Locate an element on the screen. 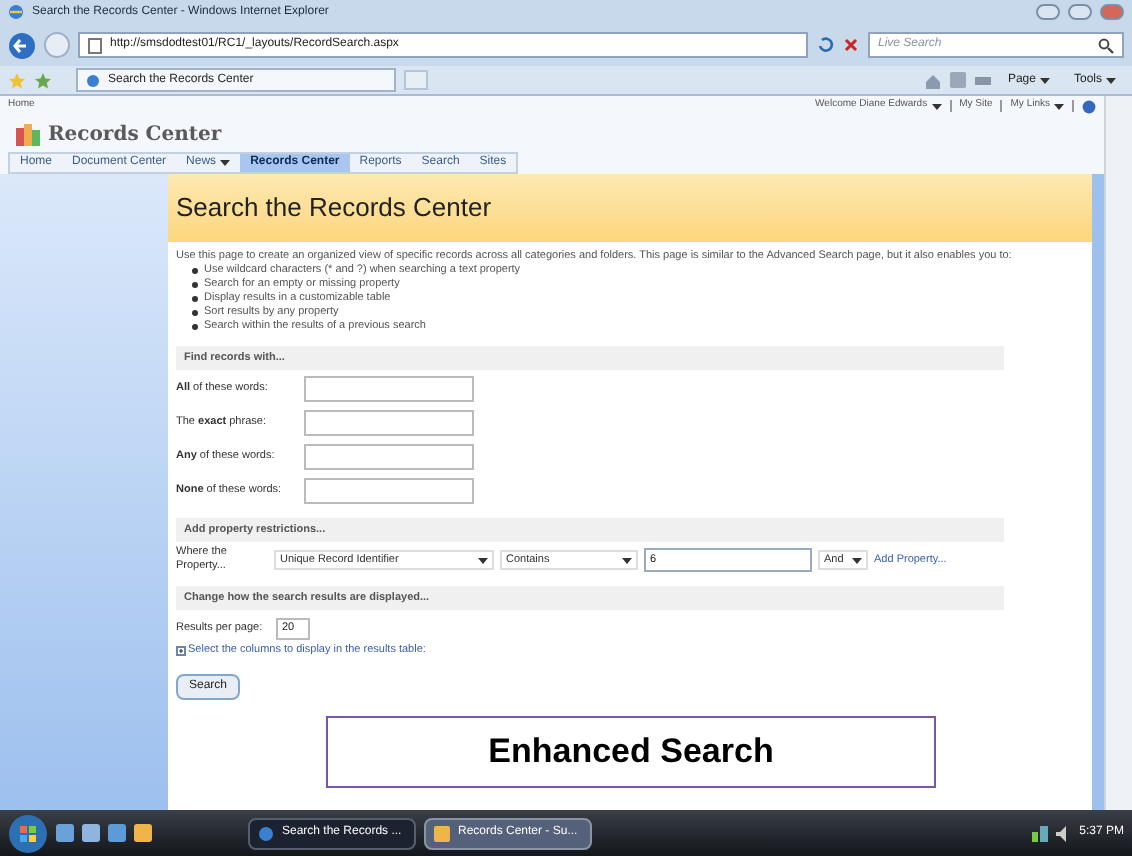 The height and width of the screenshot is (856, 1132). scrollbar is located at coordinates (1118, 453).